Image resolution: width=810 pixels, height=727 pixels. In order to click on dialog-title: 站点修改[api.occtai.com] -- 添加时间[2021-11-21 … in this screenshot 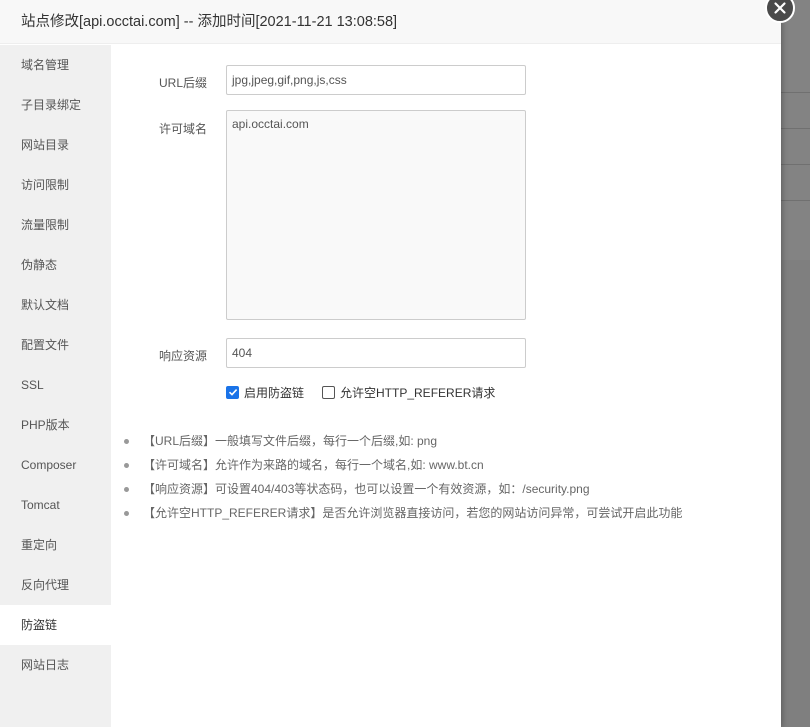, I will do `click(390, 22)`.